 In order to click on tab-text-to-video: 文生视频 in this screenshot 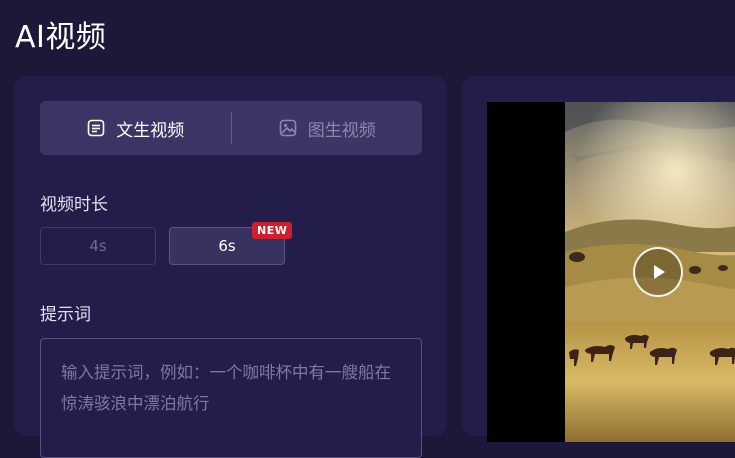, I will do `click(135, 128)`.